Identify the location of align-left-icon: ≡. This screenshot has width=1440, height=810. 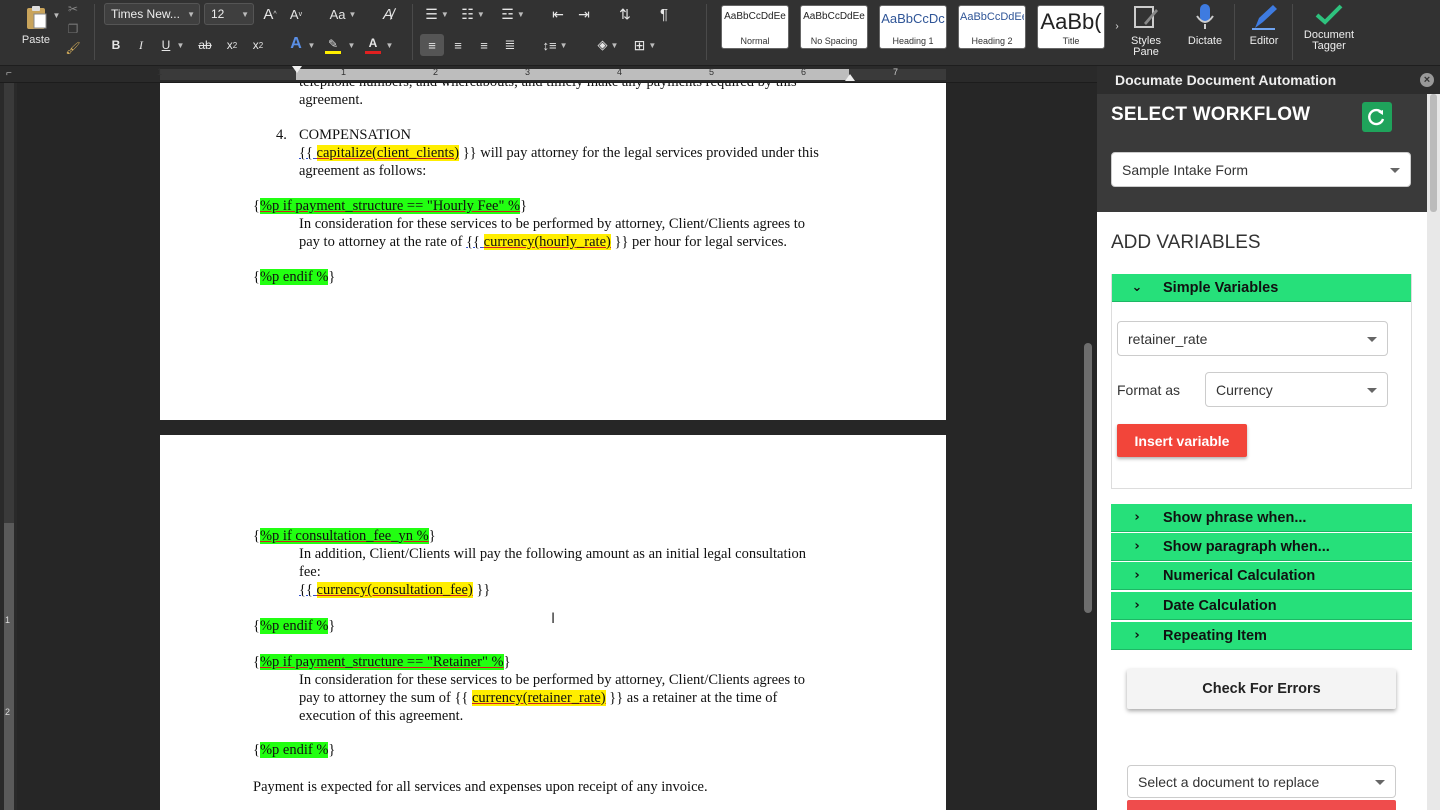
(432, 45).